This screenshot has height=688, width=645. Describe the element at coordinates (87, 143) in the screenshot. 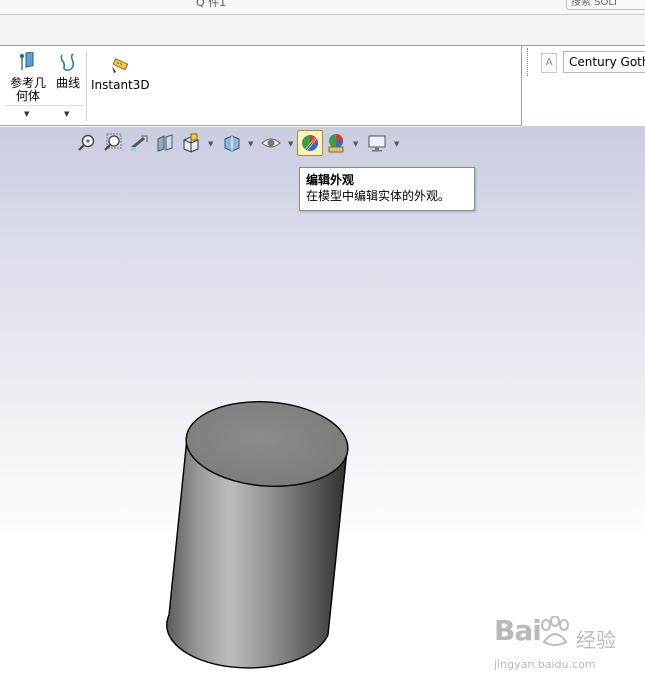

I see `zoom-to-fit-icon` at that location.